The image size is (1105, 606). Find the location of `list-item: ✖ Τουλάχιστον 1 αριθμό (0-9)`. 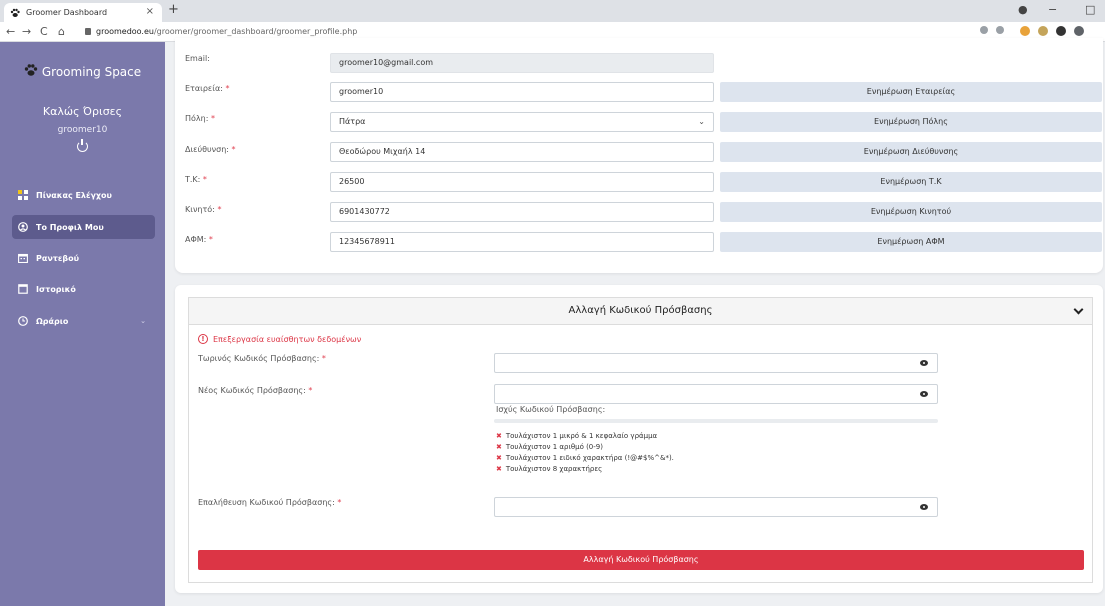

list-item: ✖ Τουλάχιστον 1 αριθμό (0-9) is located at coordinates (549, 447).